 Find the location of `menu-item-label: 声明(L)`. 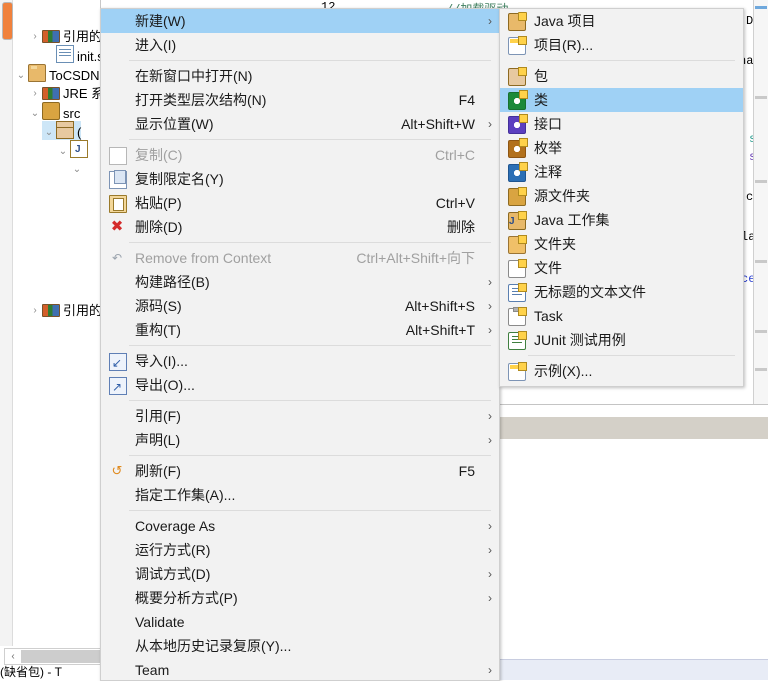

menu-item-label: 声明(L) is located at coordinates (158, 440).